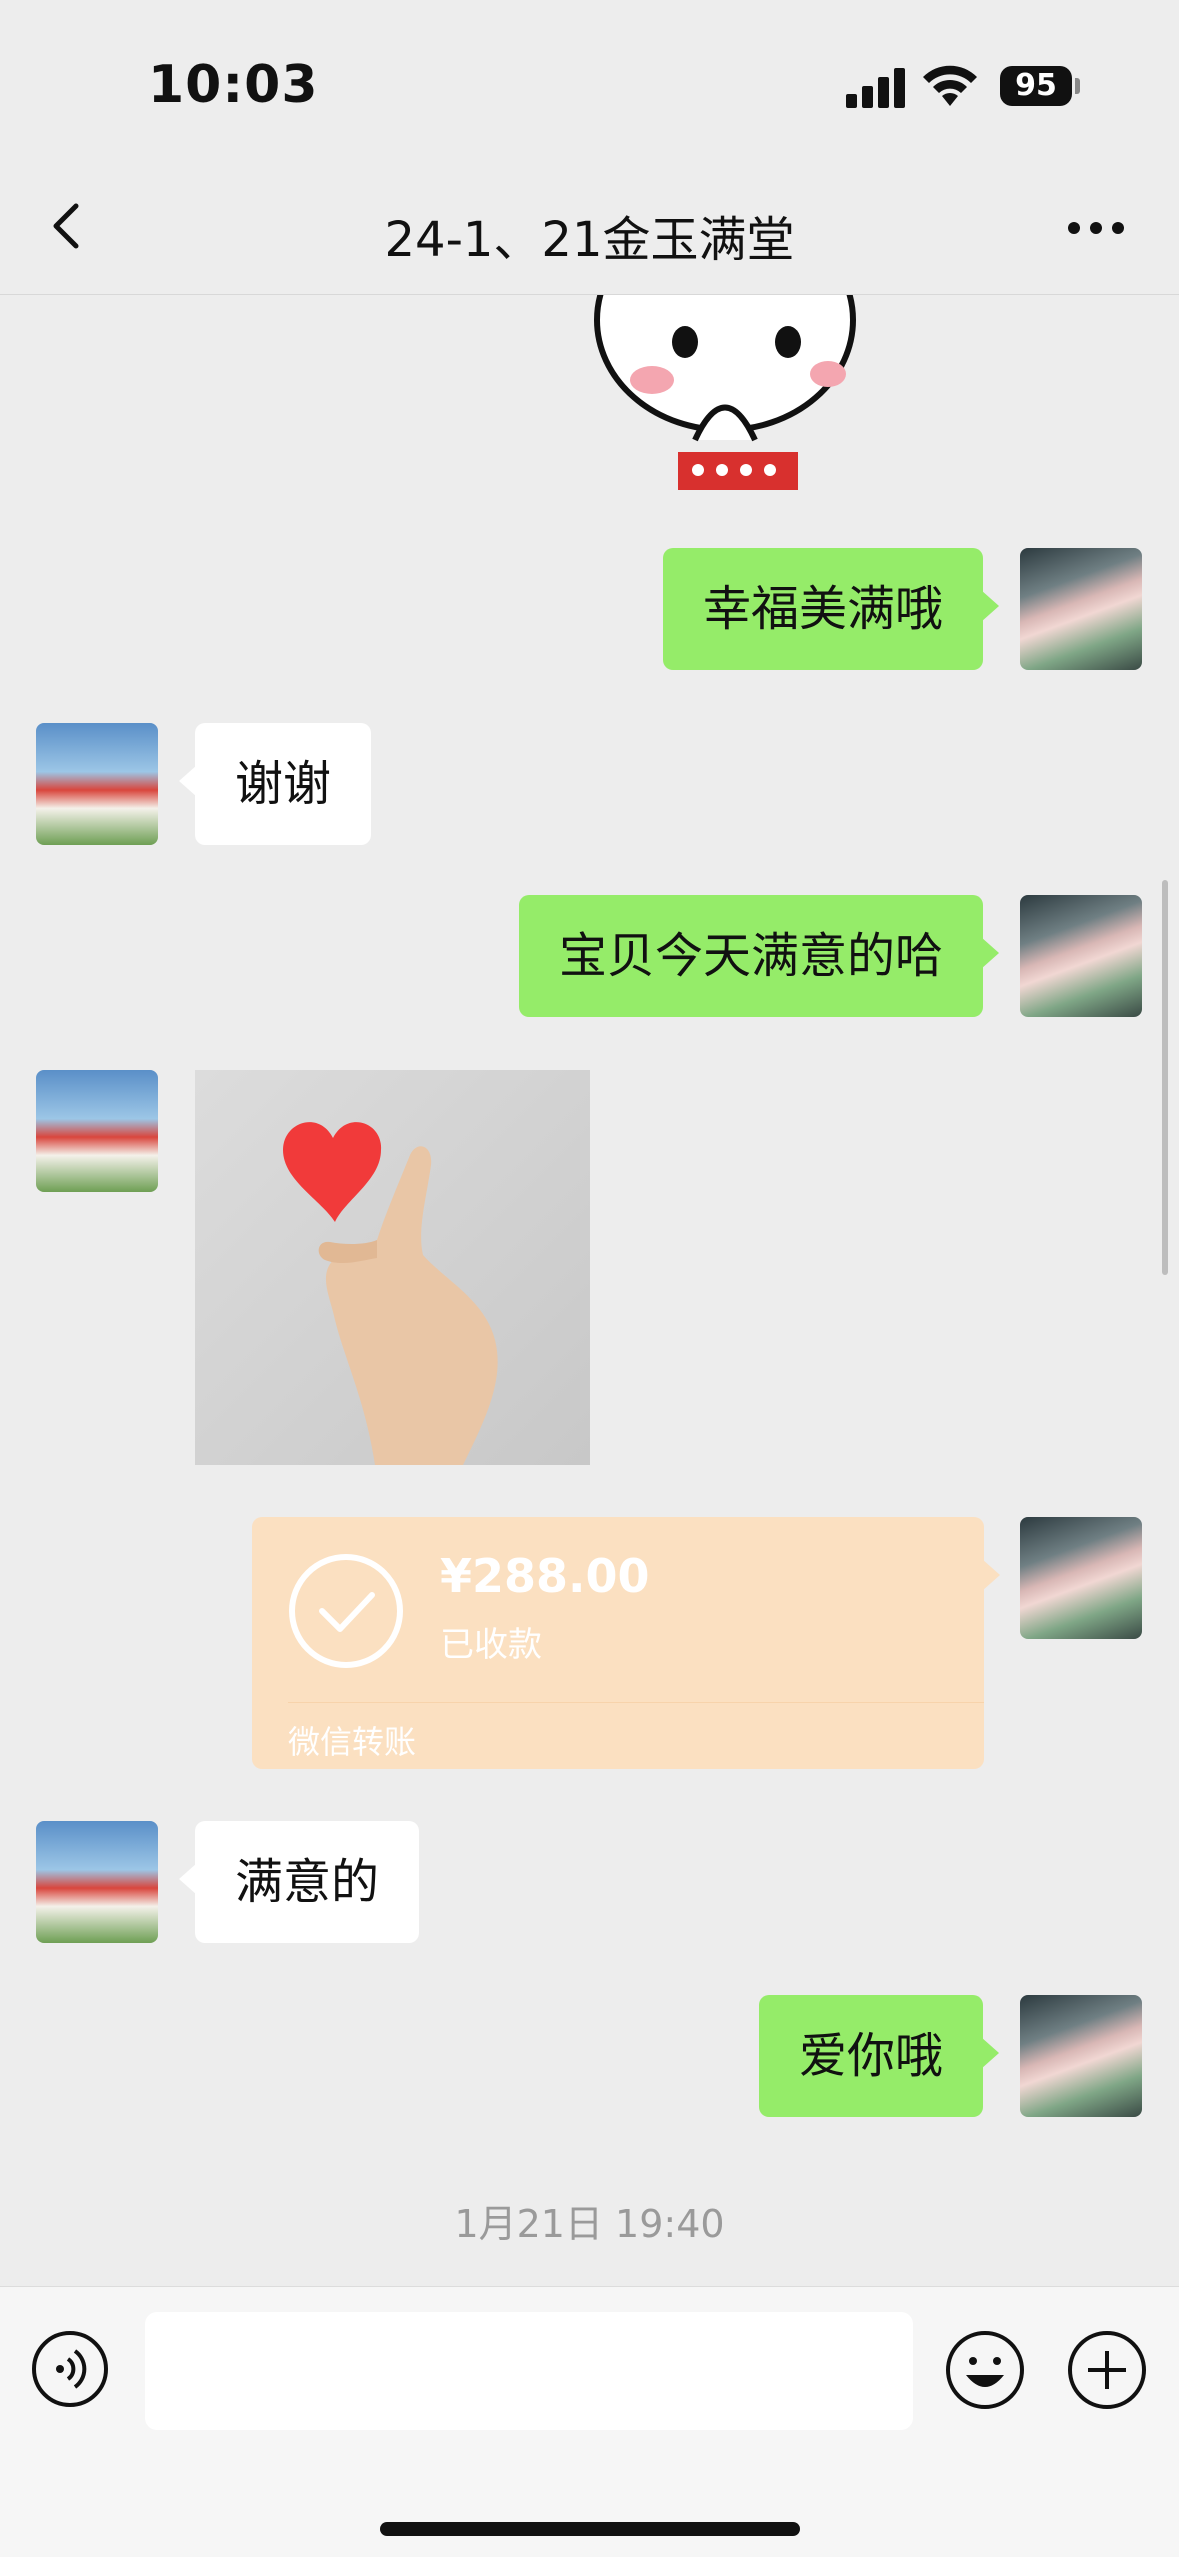 This screenshot has height=2557, width=1179. Describe the element at coordinates (626, 1643) in the screenshot. I see `transfer-card: ¥288.00 已收款 微信转账` at that location.